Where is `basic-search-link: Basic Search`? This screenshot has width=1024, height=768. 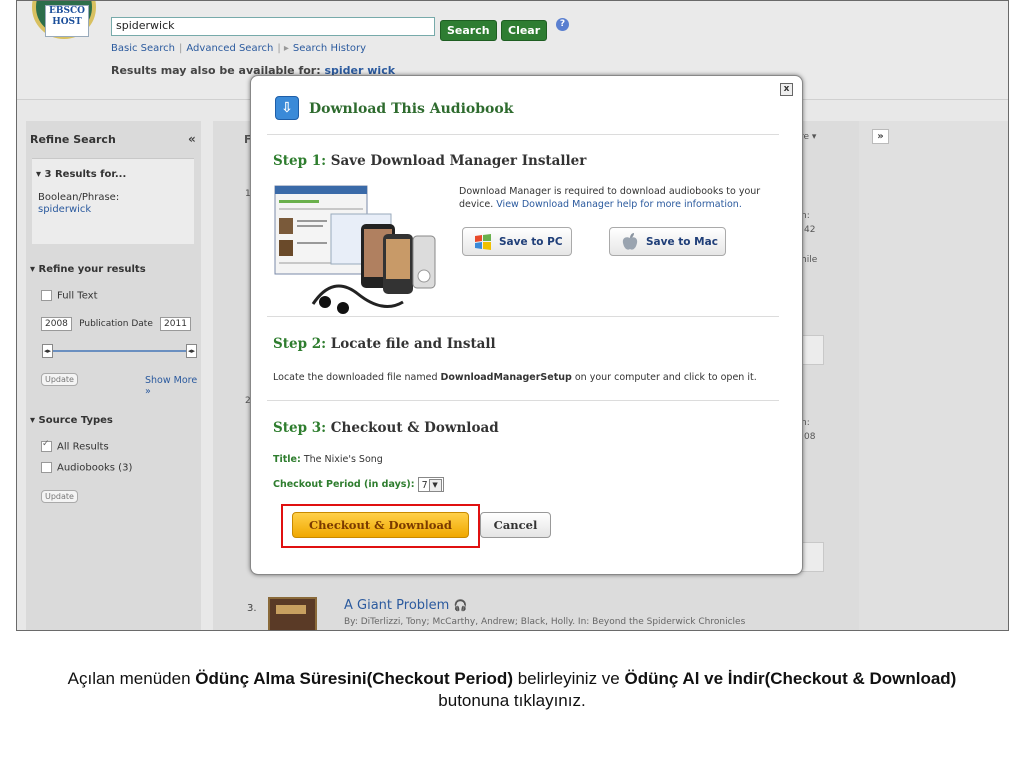
basic-search-link: Basic Search is located at coordinates (143, 48).